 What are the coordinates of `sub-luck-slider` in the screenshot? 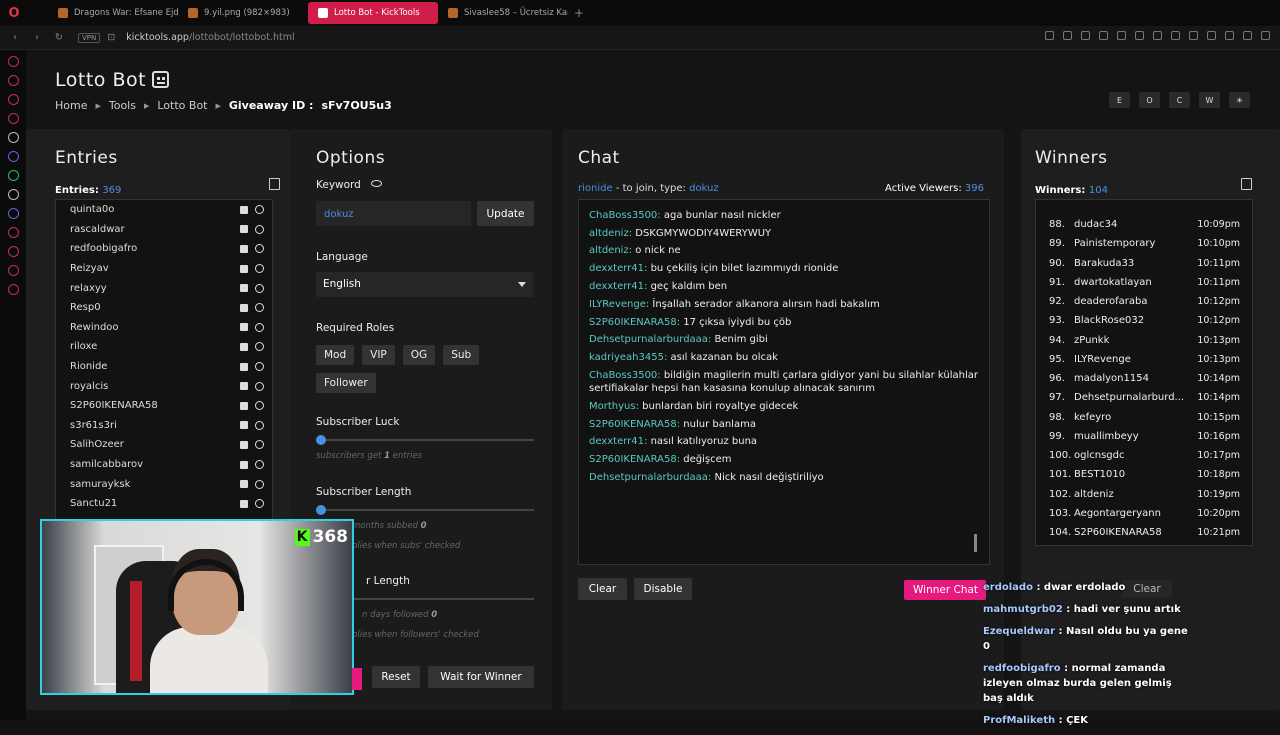 It's located at (425, 440).